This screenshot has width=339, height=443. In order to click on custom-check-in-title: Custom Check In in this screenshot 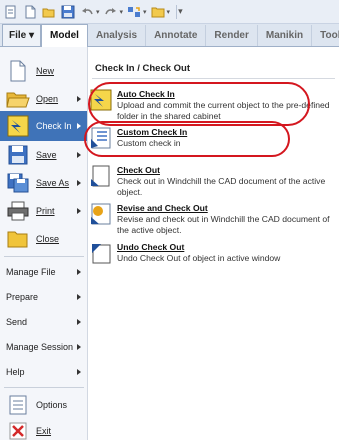, I will do `click(152, 132)`.